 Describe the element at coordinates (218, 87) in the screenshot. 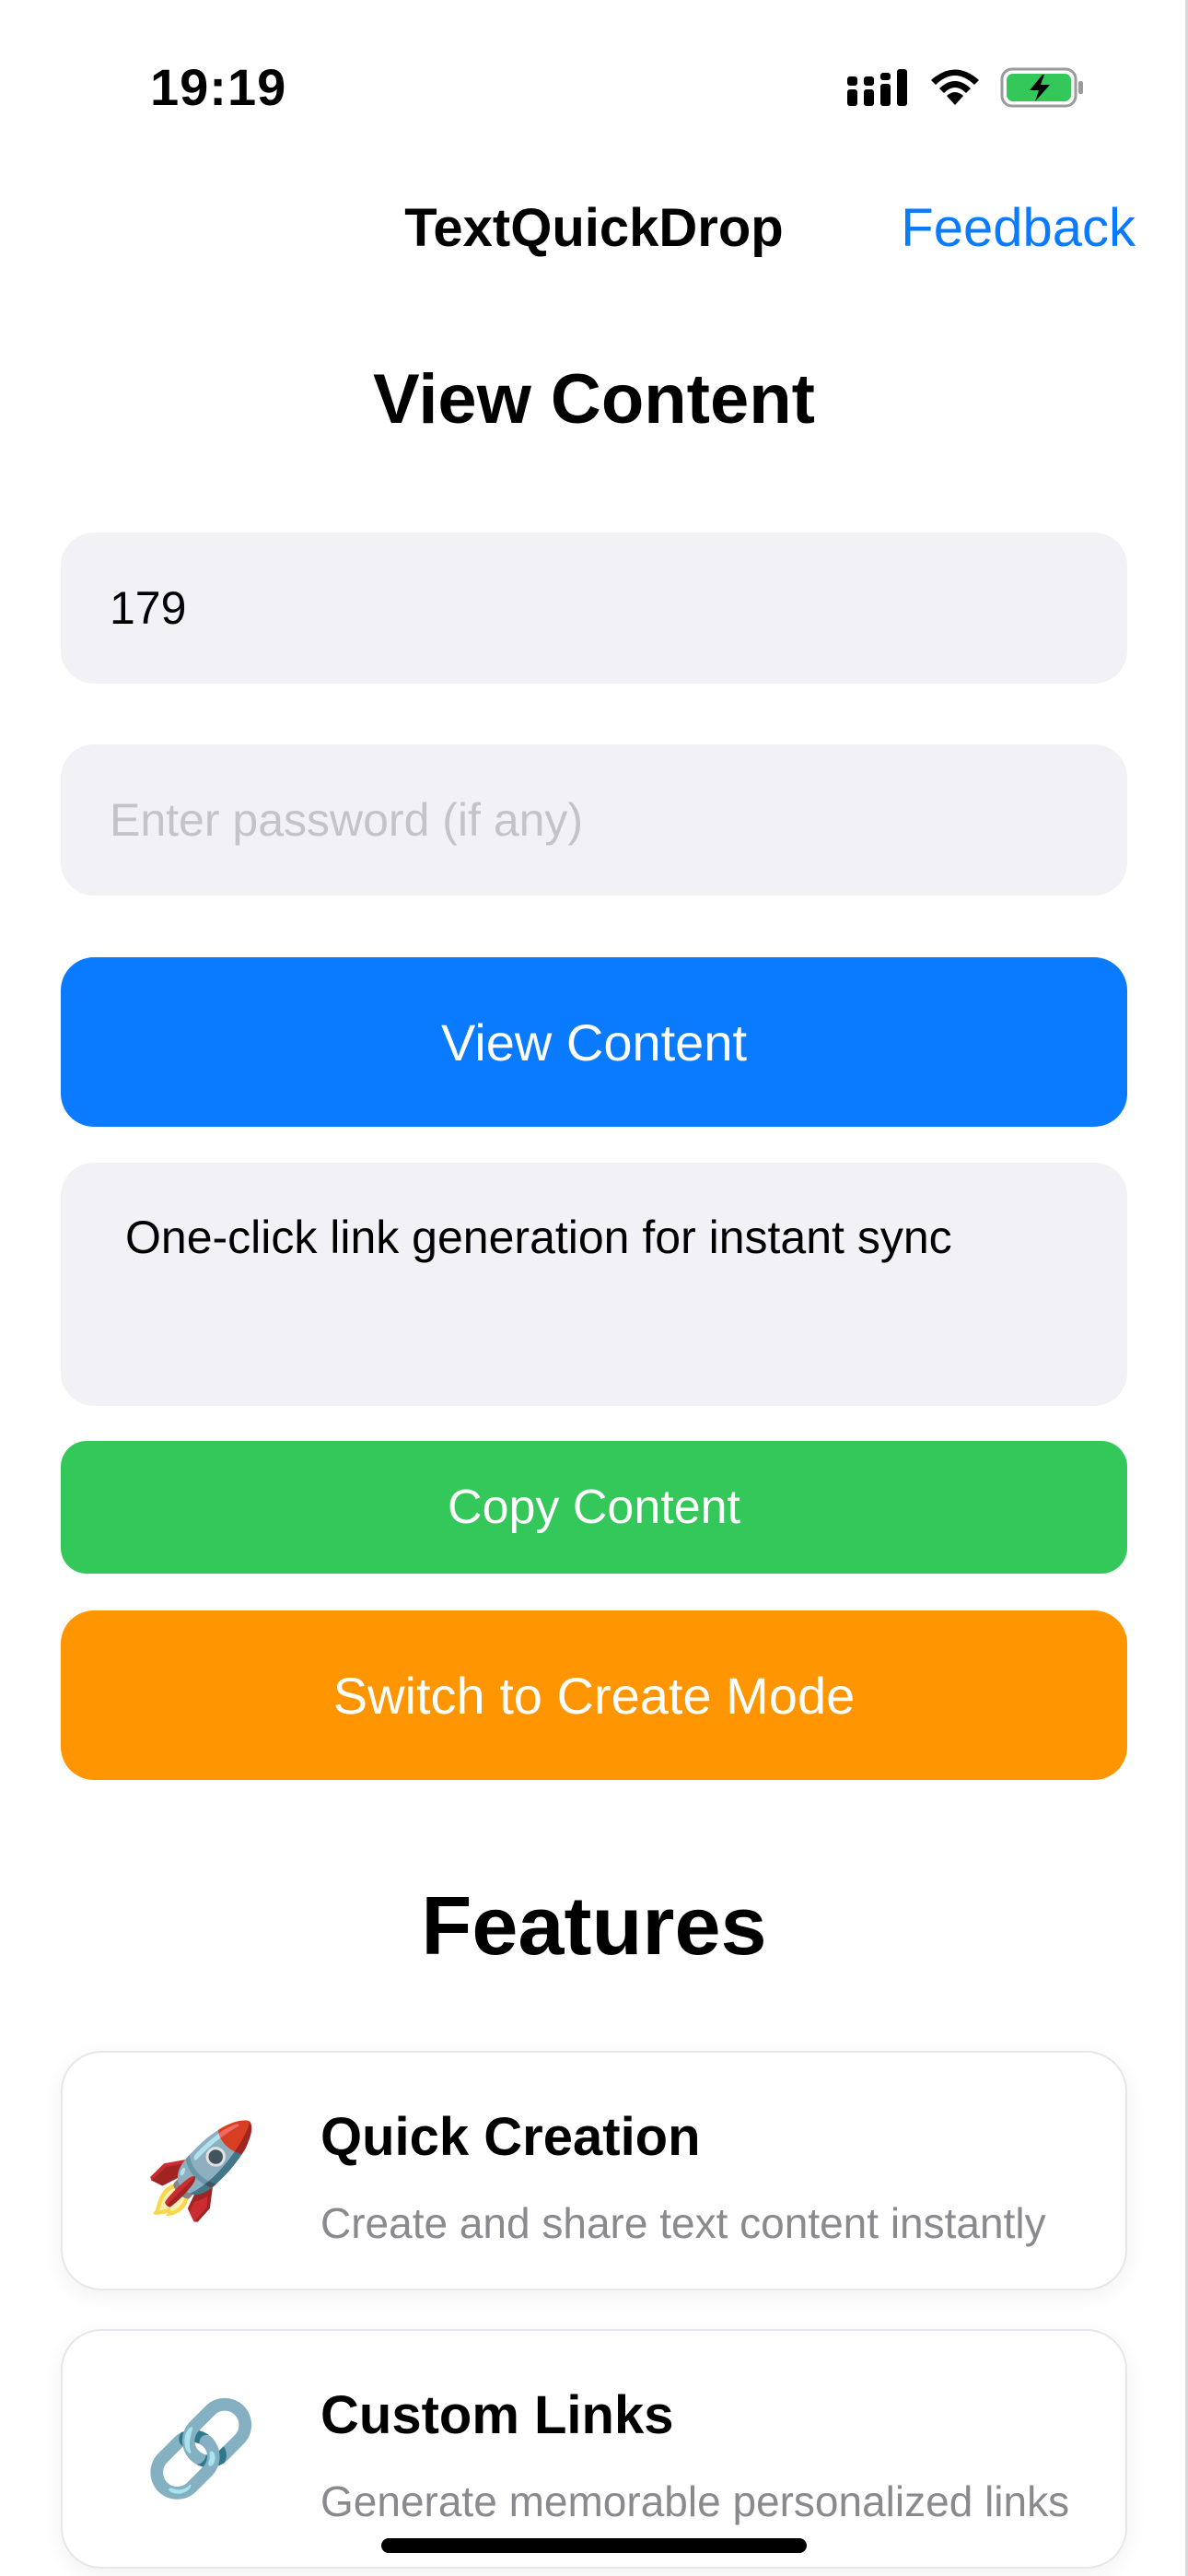

I see `status-time: 19:19` at that location.